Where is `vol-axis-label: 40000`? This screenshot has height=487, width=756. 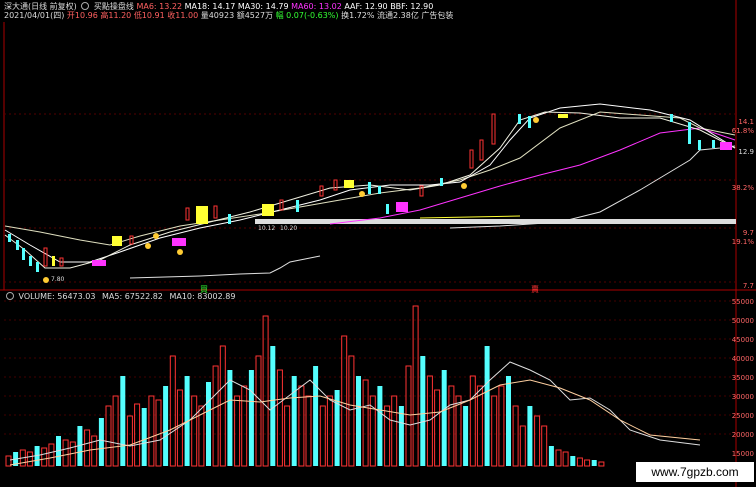 vol-axis-label: 40000 is located at coordinates (742, 359).